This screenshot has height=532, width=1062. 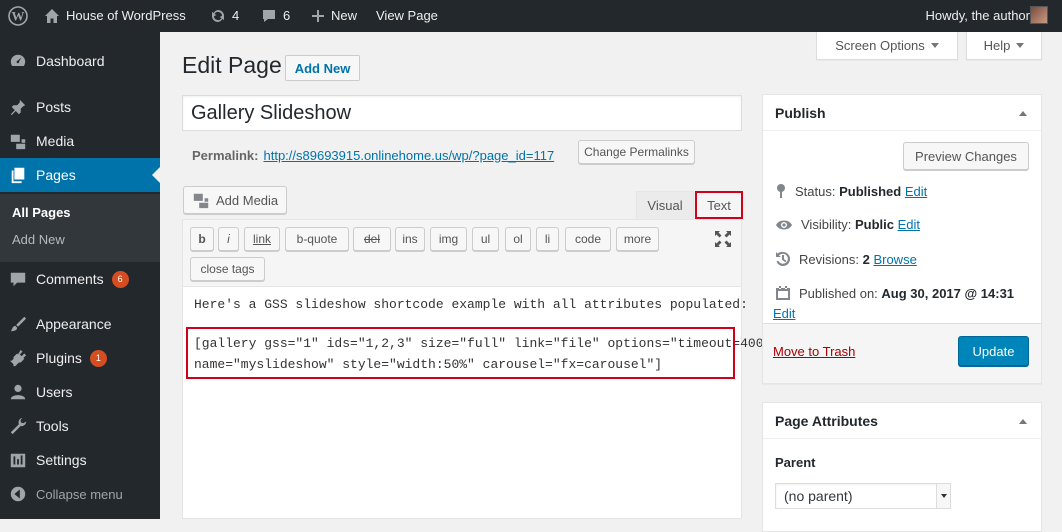 I want to click on edit-date-link: Edit, so click(x=784, y=313).